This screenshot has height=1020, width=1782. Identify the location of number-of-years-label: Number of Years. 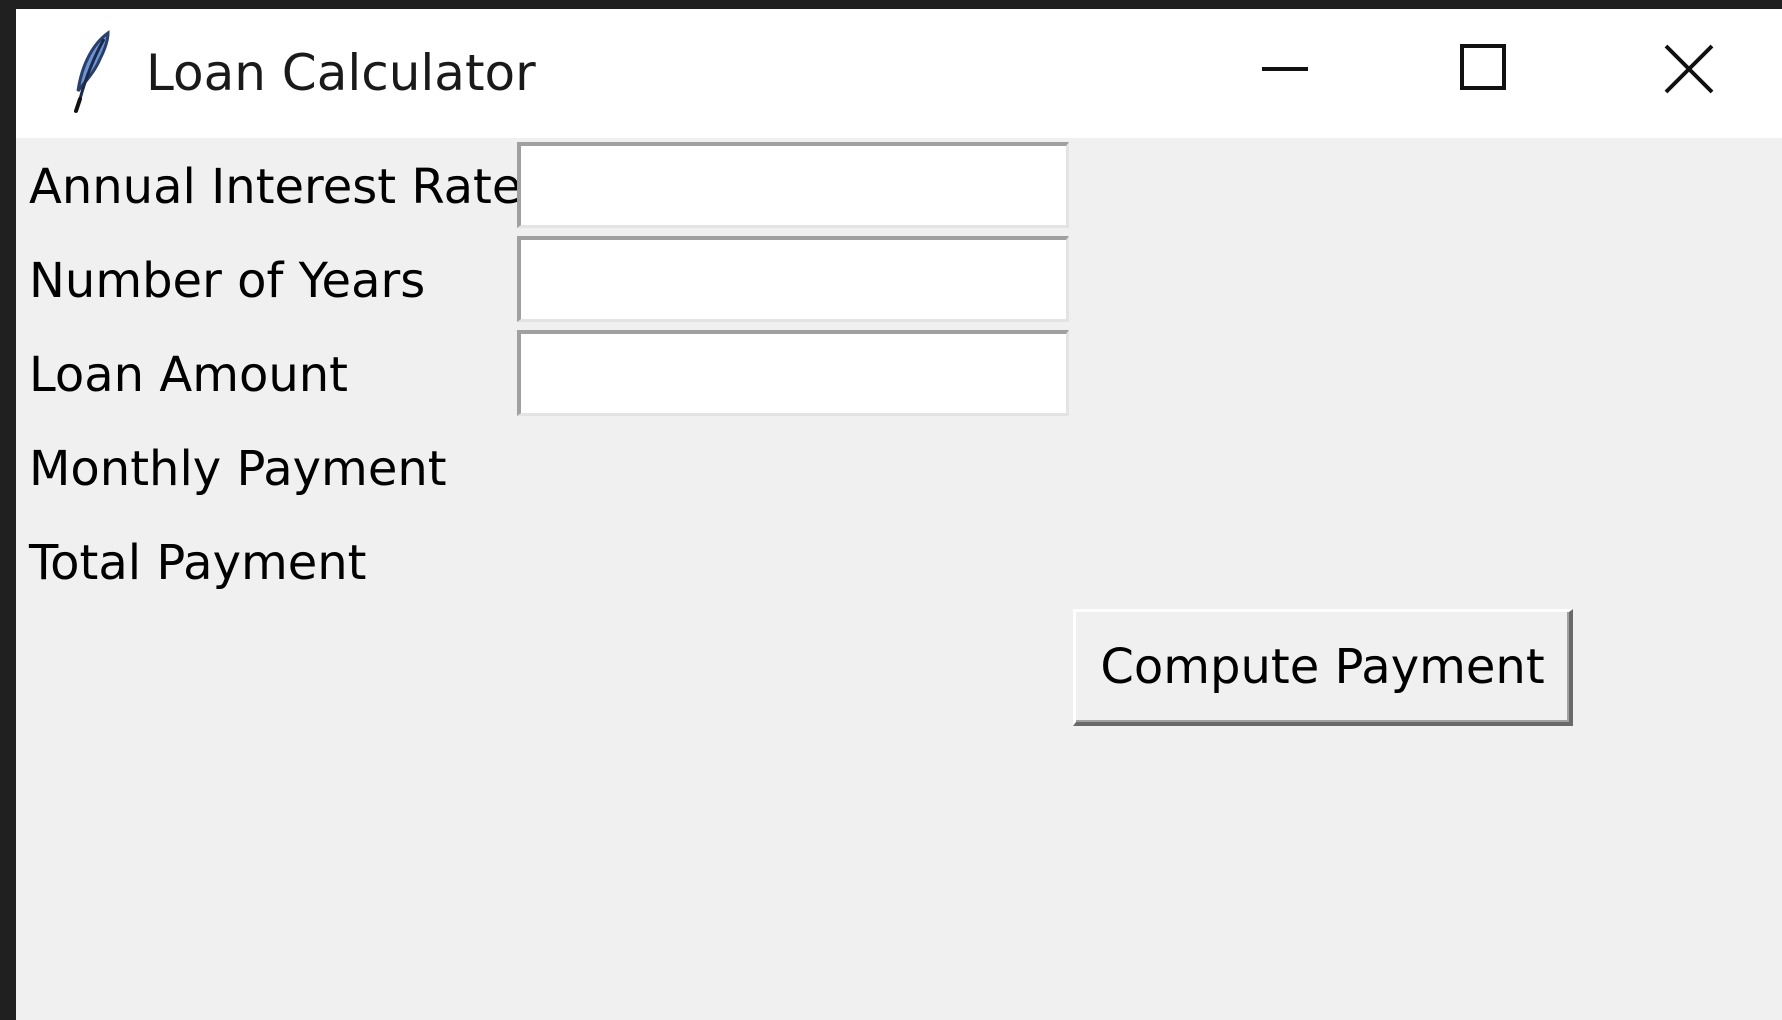
(227, 281).